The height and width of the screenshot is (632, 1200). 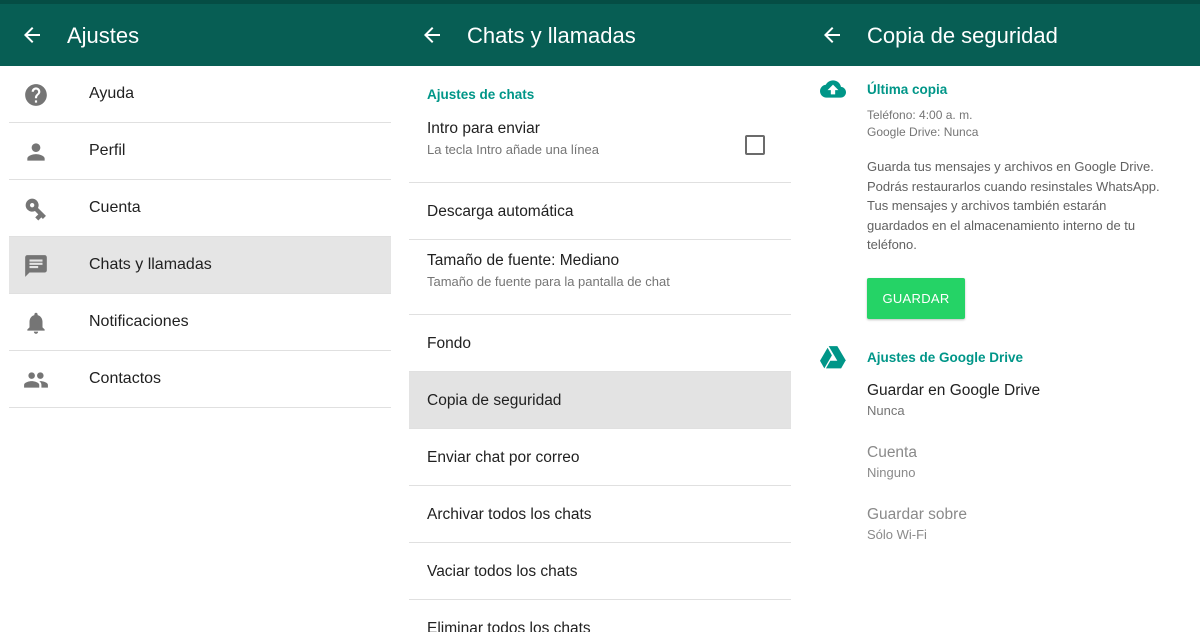 I want to click on menu-item-chats-llamadas: Chats y llamadas, so click(x=200, y=265).